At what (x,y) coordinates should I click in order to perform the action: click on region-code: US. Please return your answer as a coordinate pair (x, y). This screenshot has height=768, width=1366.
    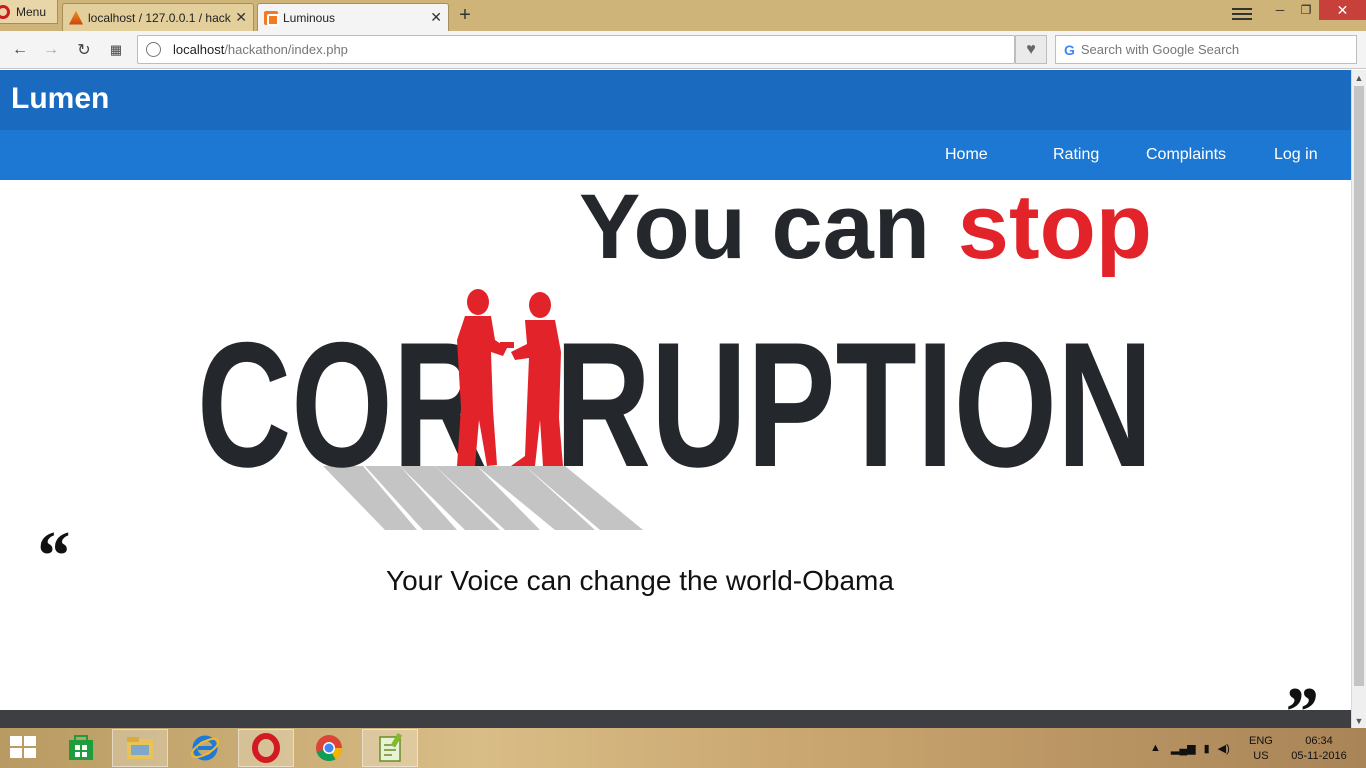
    Looking at the image, I should click on (1261, 756).